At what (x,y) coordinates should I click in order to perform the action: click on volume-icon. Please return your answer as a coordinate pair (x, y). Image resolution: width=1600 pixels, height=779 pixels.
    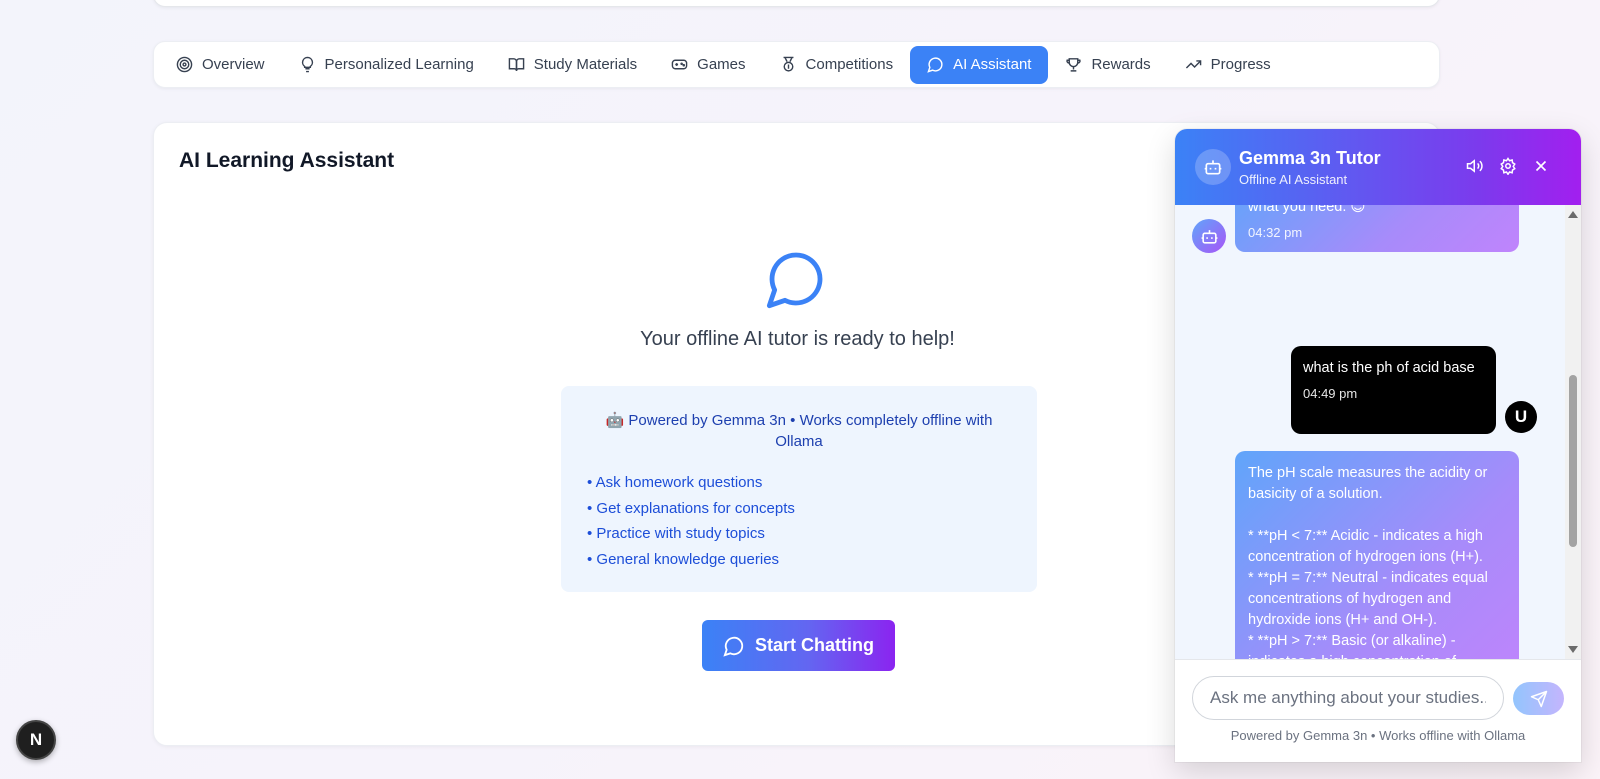
    Looking at the image, I should click on (1474, 166).